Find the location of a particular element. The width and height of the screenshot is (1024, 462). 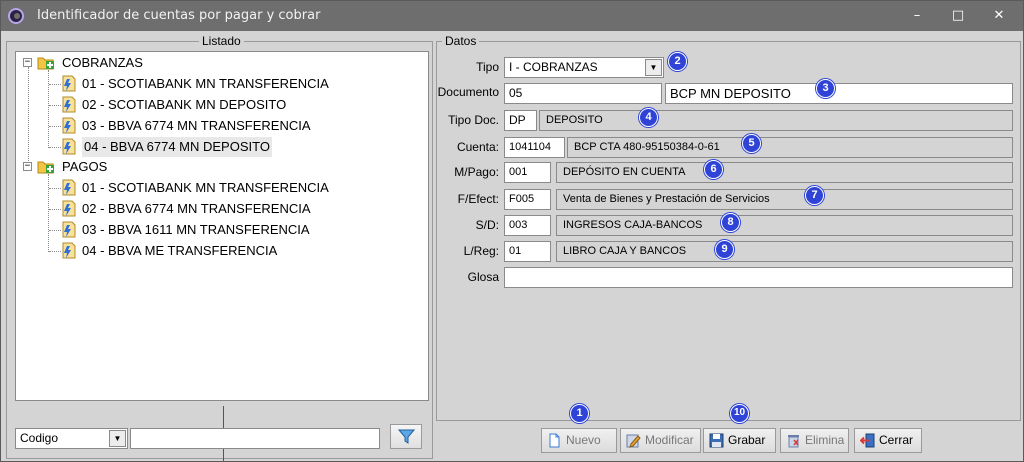

s-d-label: S/D: is located at coordinates (487, 225).